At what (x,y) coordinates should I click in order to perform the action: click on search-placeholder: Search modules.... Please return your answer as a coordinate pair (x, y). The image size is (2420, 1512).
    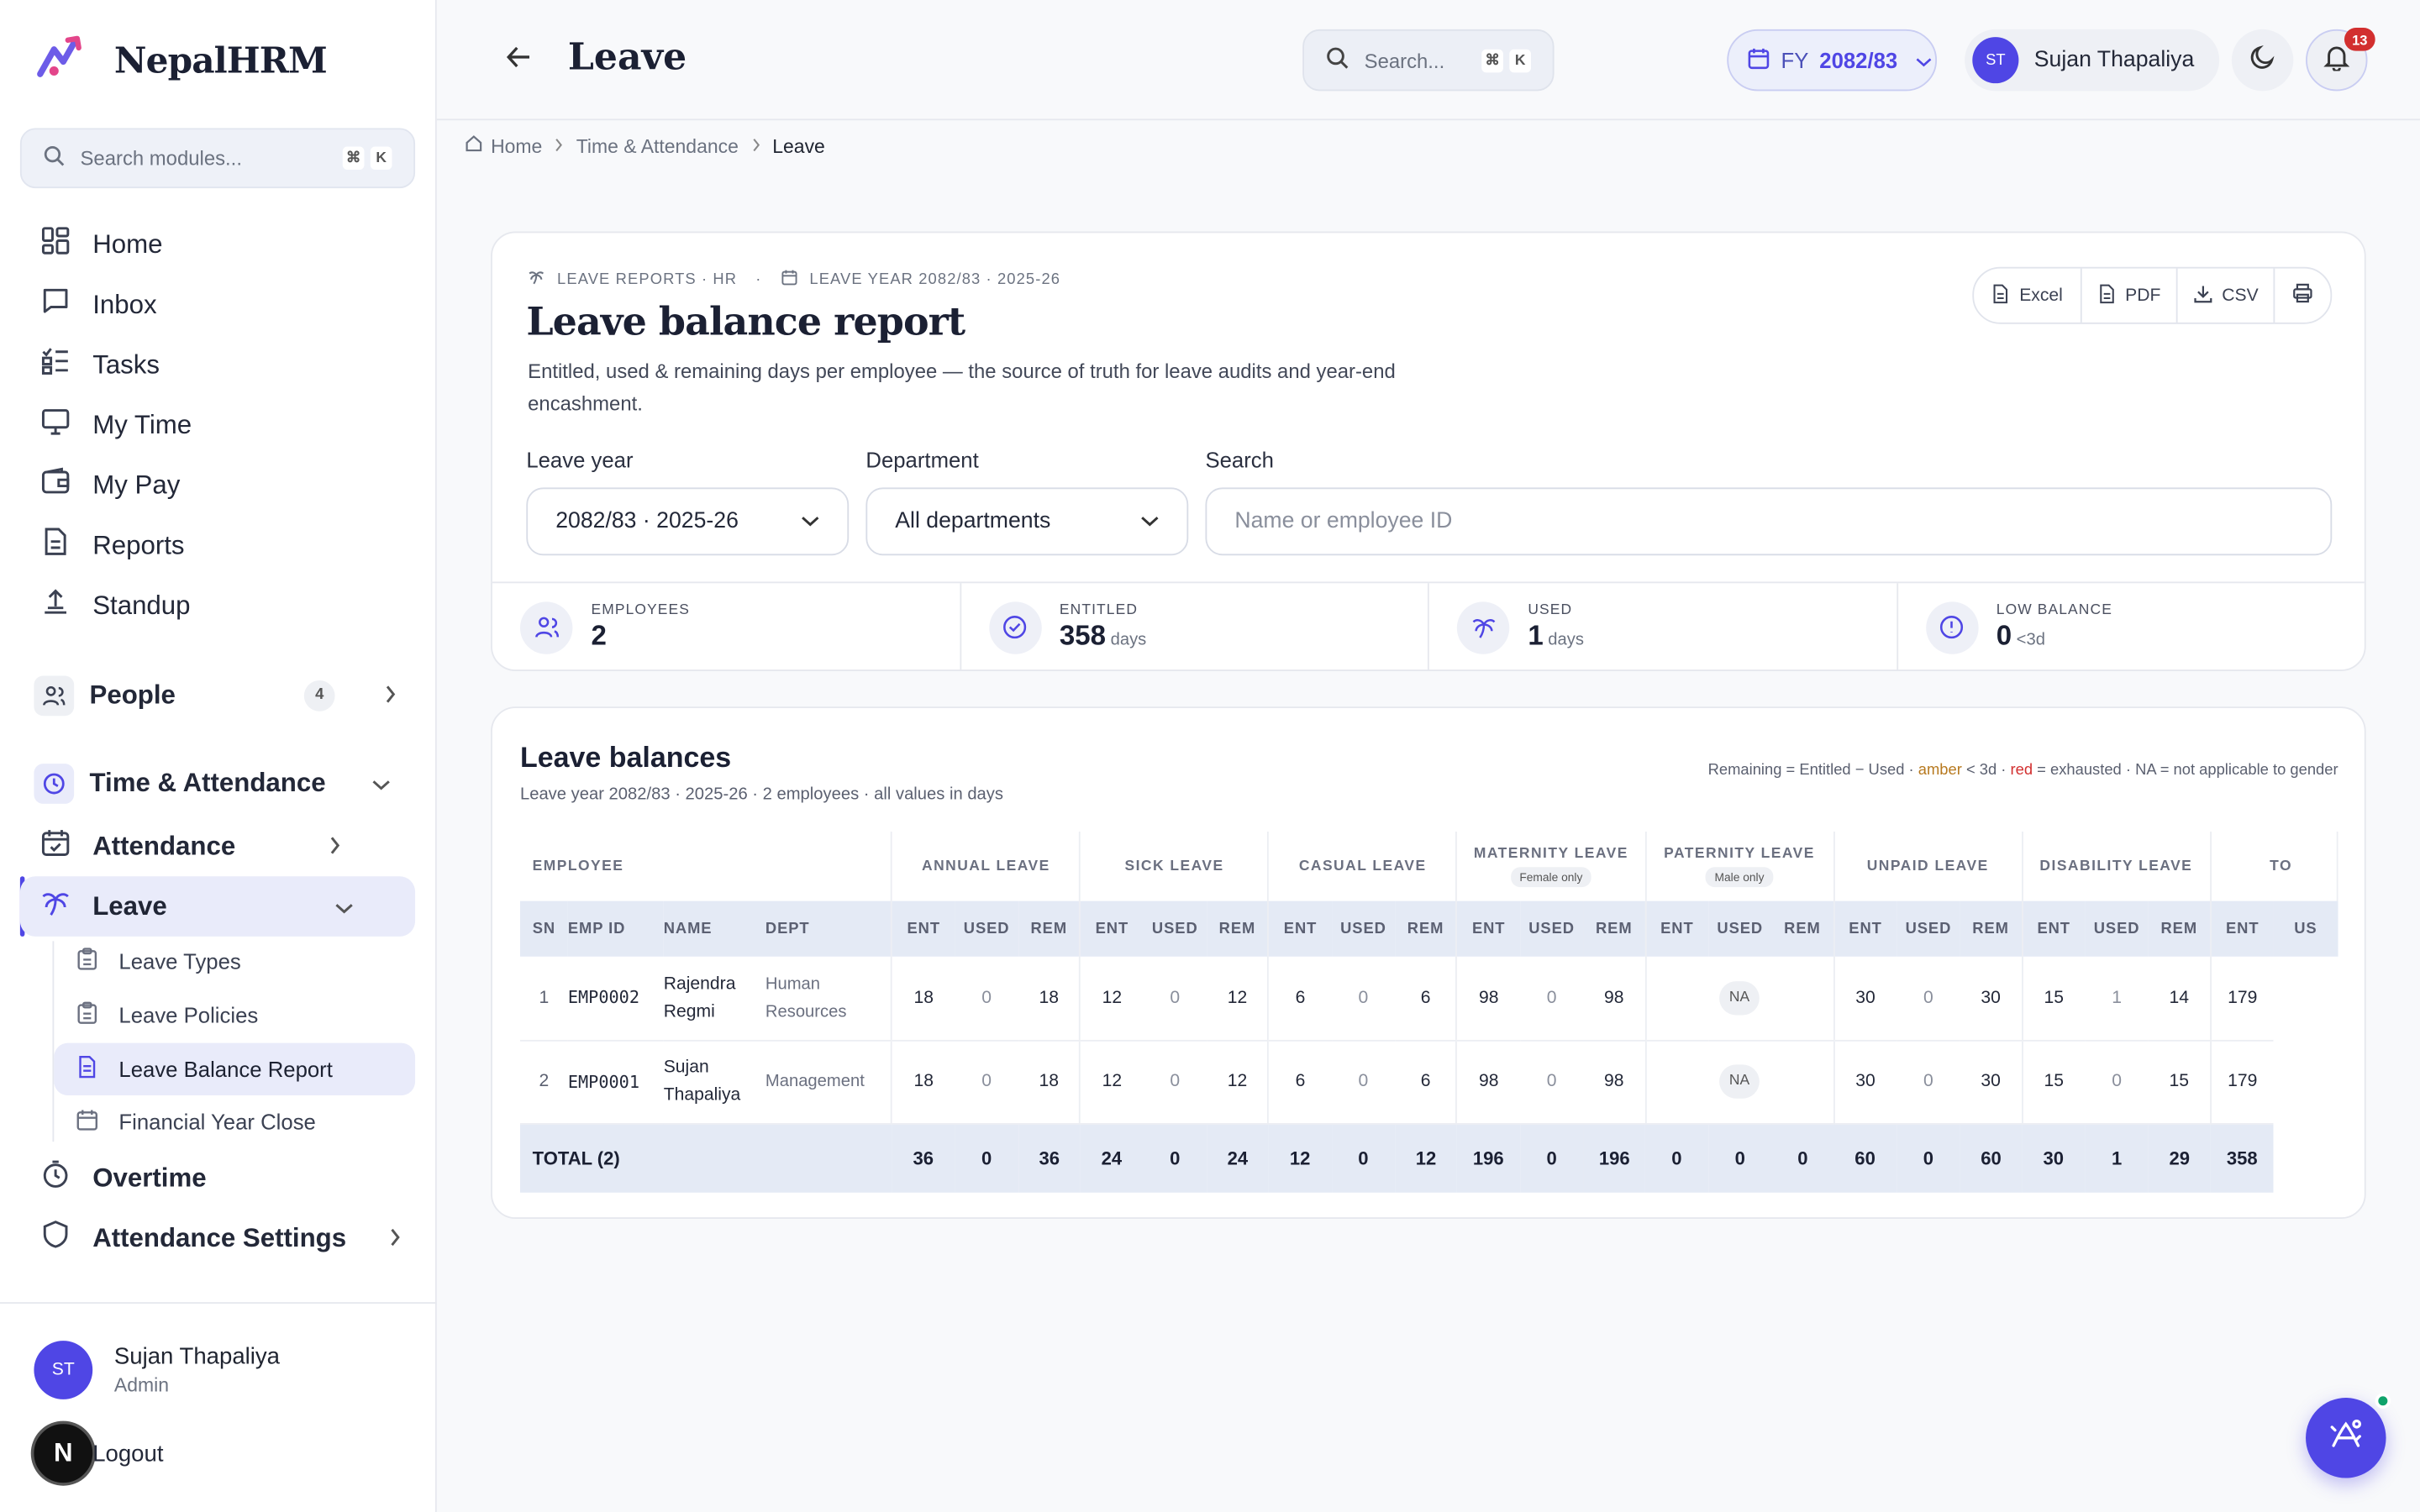
    Looking at the image, I should click on (161, 158).